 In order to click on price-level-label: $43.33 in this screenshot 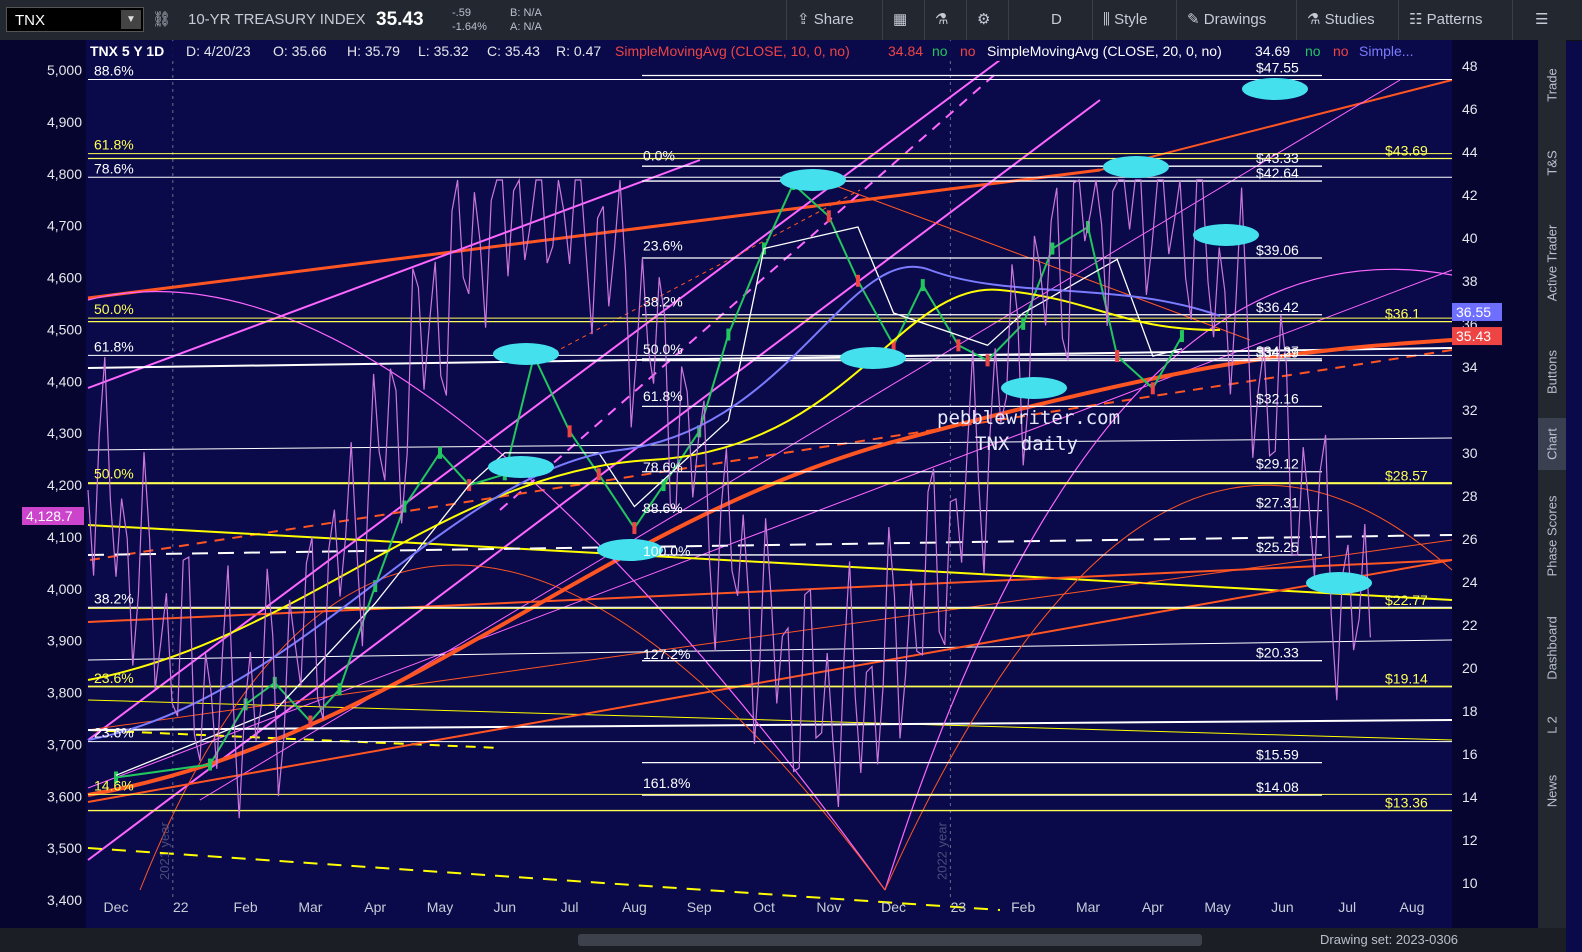, I will do `click(1277, 158)`.